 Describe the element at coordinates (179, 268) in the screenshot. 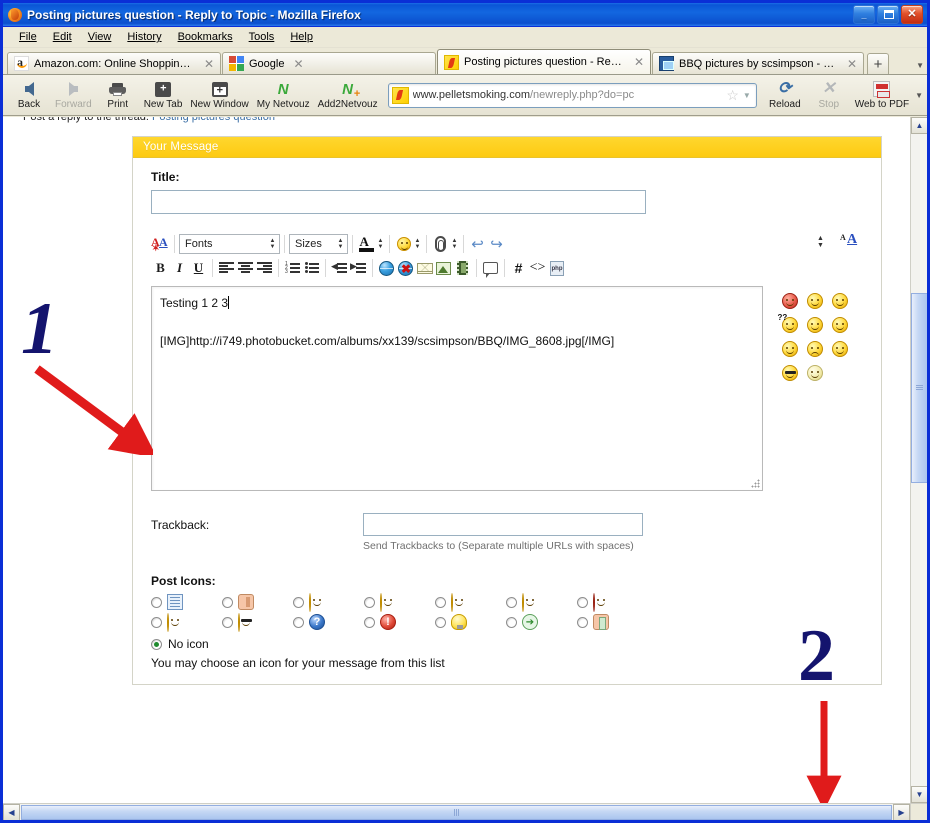

I see `italic-icon: I` at that location.